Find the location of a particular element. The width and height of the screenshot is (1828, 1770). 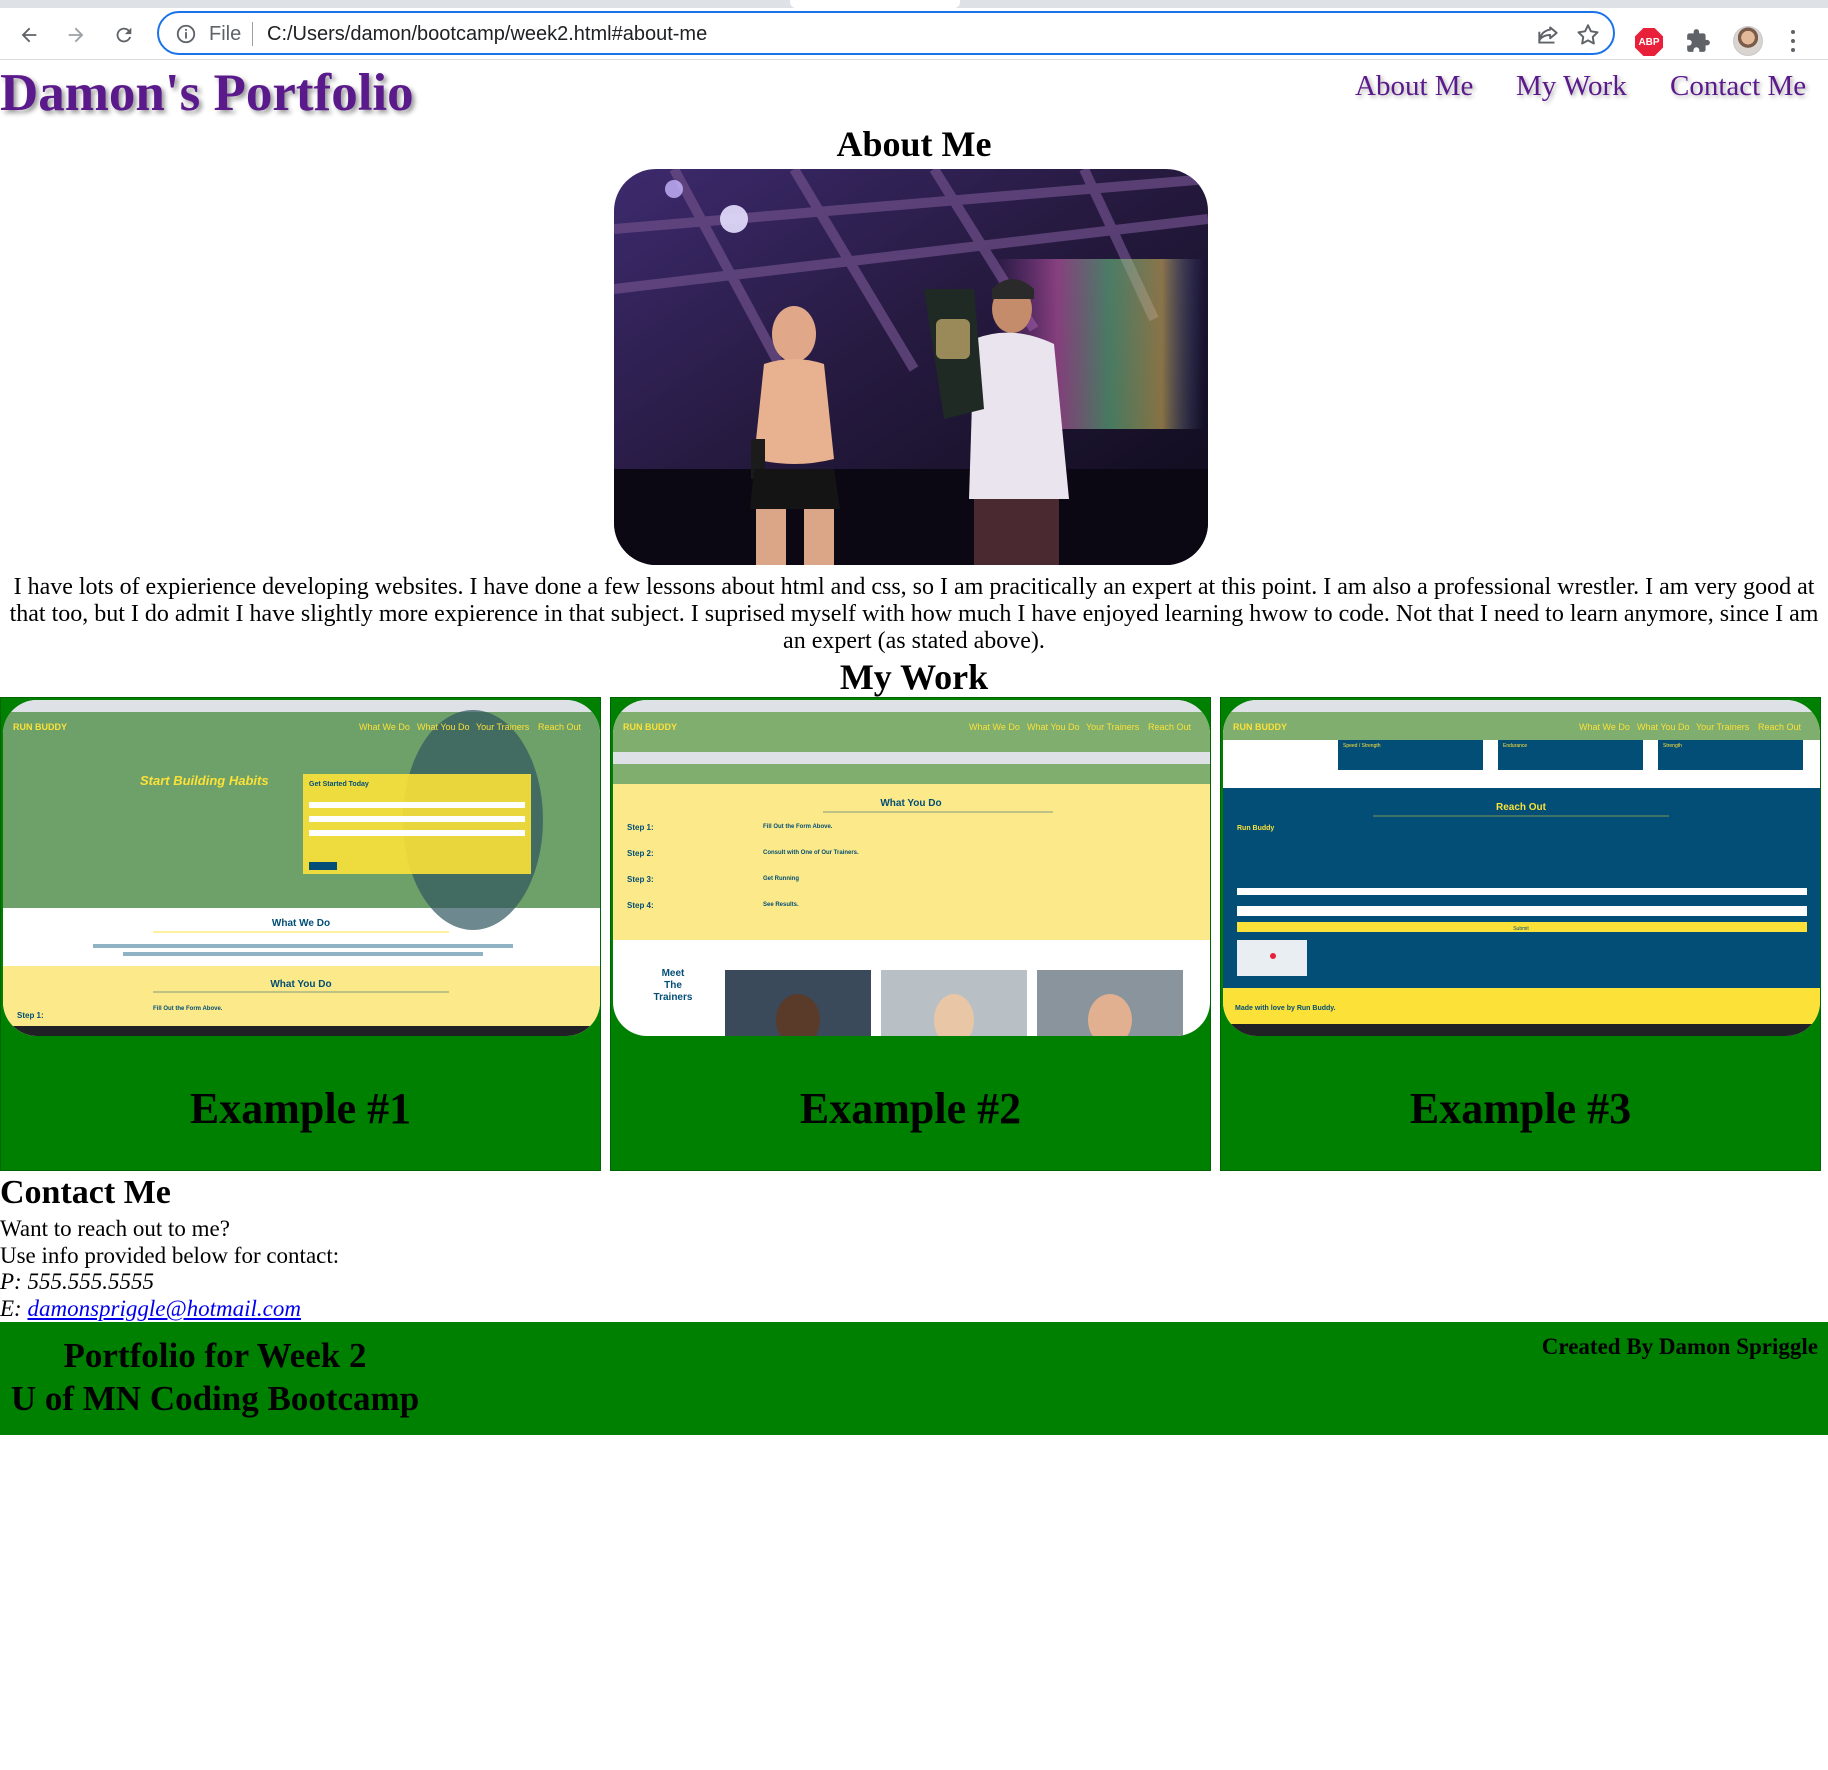

footer-line-1: Portfolio for Week 2 is located at coordinates (215, 1355).